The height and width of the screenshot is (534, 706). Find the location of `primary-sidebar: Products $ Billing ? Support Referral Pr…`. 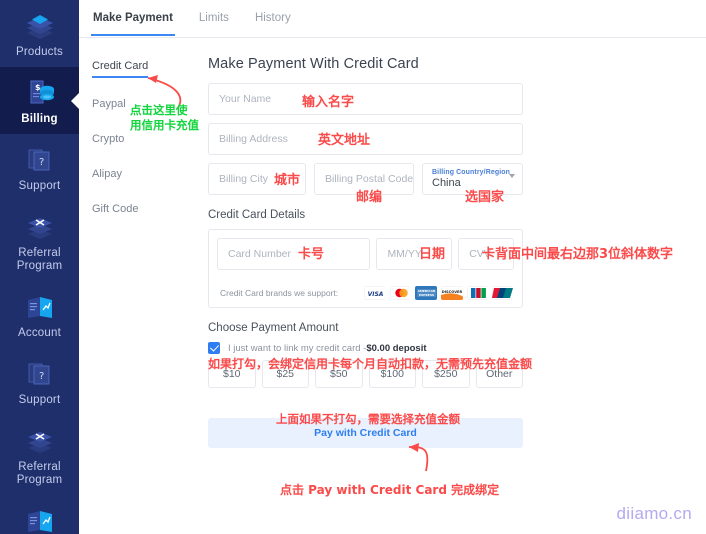

primary-sidebar: Products $ Billing ? Support Referral Pr… is located at coordinates (39, 267).